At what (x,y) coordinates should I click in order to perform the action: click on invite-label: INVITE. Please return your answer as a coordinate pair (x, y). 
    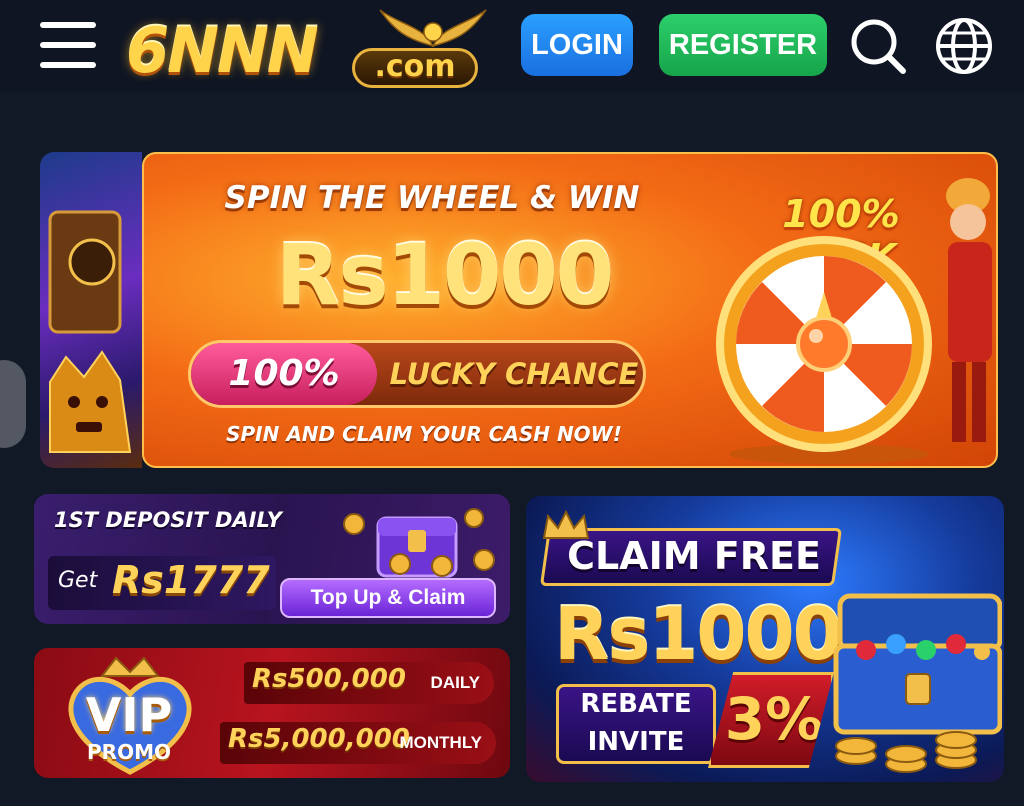
    Looking at the image, I should click on (636, 742).